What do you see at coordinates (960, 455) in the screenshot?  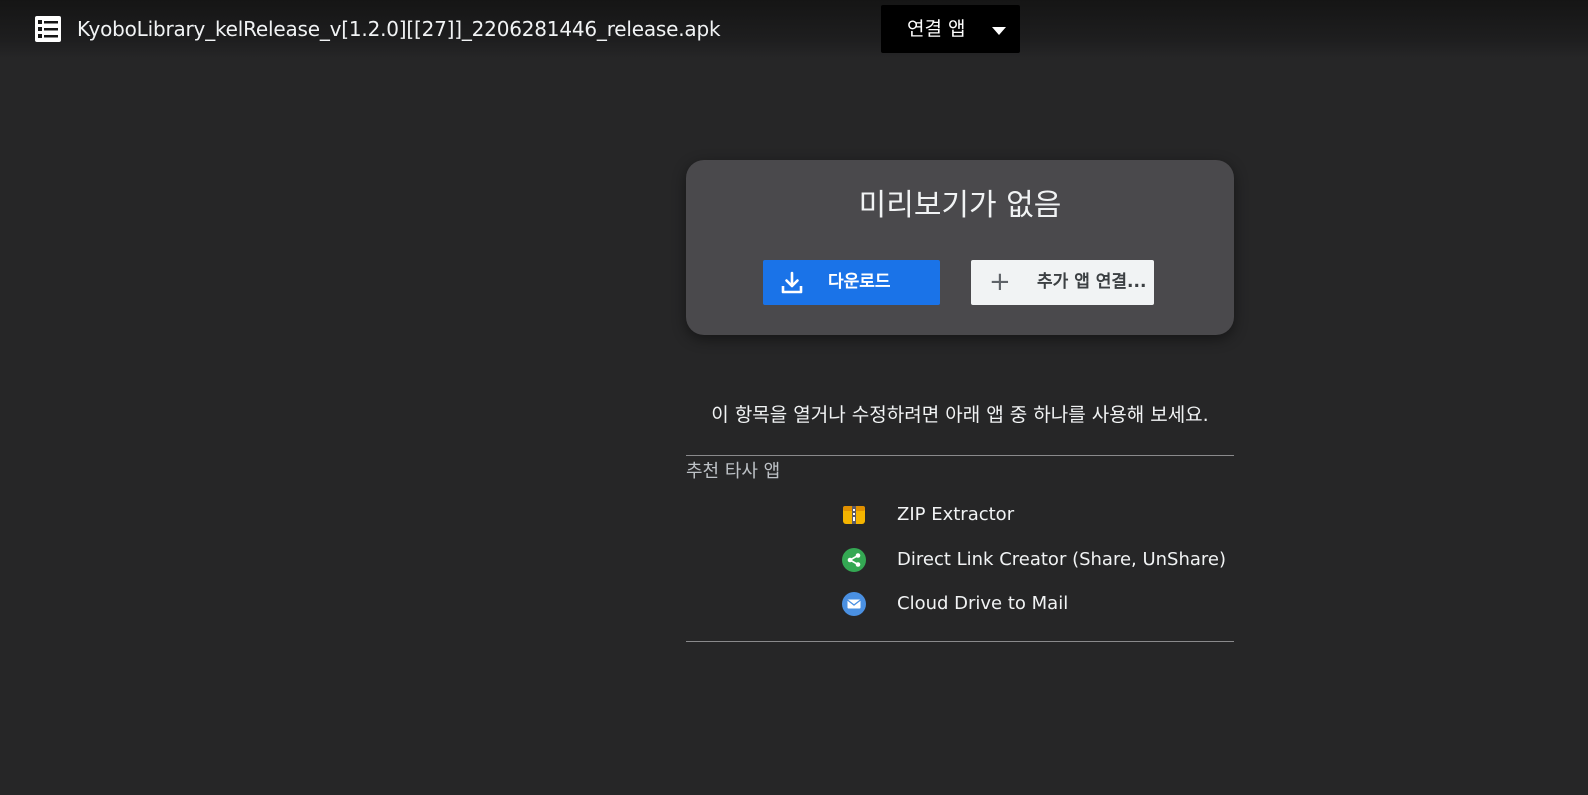 I see `divider-top` at bounding box center [960, 455].